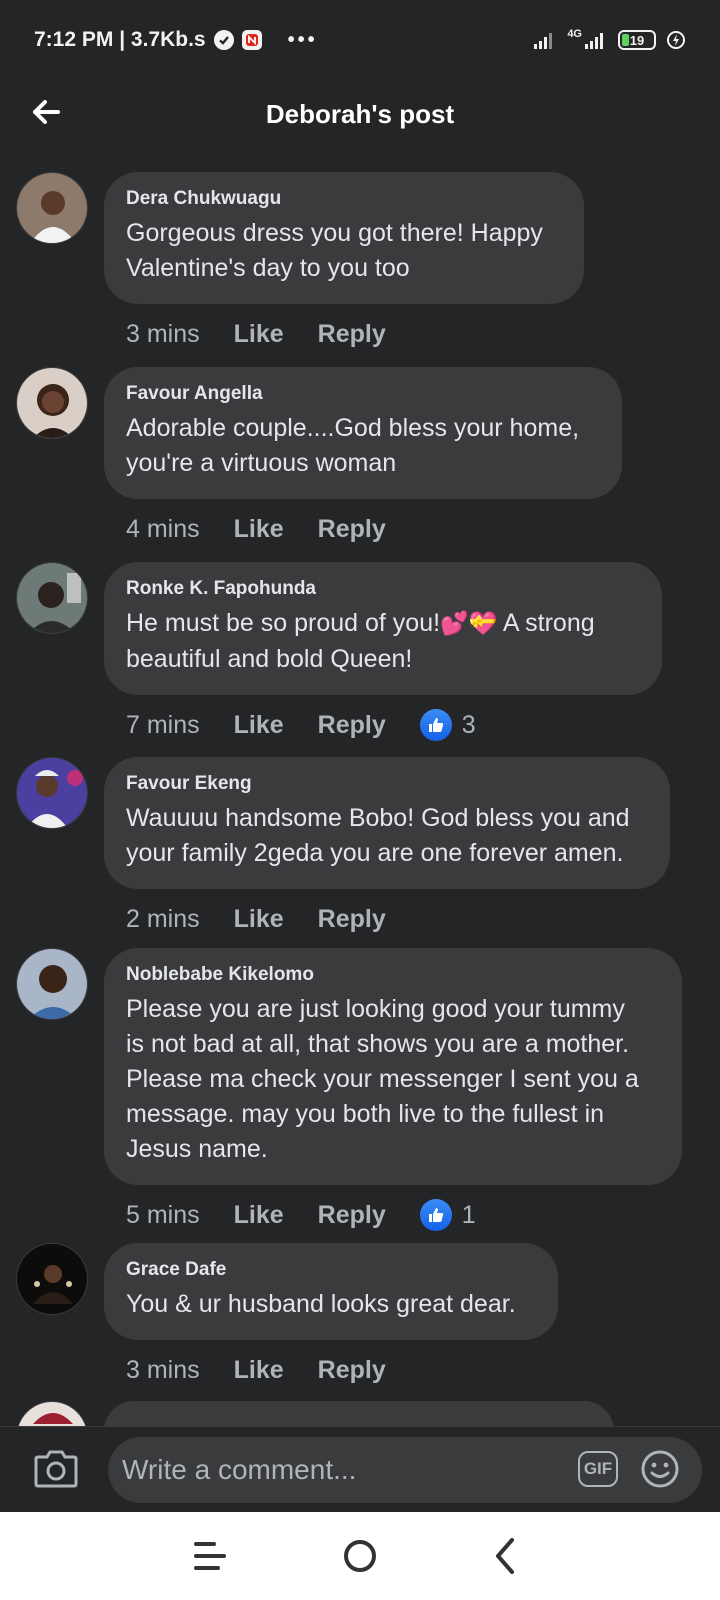  Describe the element at coordinates (268, 268) in the screenshot. I see `comment-text-line: Valentine's day to you too` at that location.